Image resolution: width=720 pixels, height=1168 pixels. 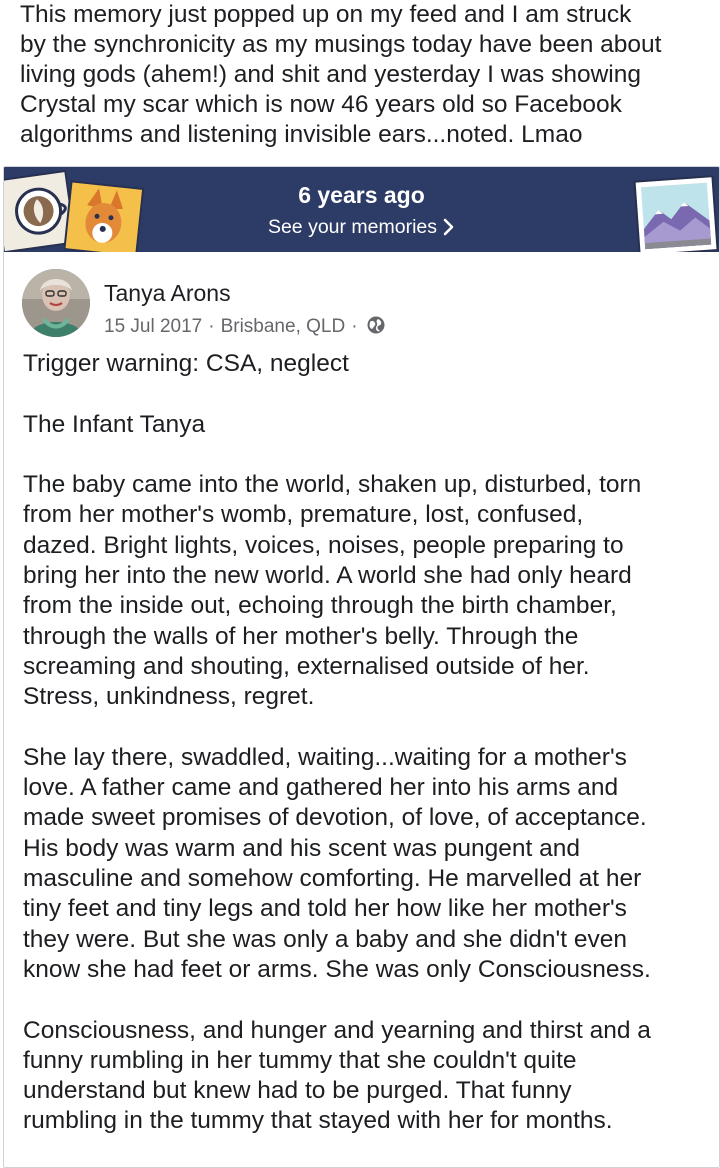 I want to click on post-paragraph: The Infant Tanya, so click(x=365, y=425).